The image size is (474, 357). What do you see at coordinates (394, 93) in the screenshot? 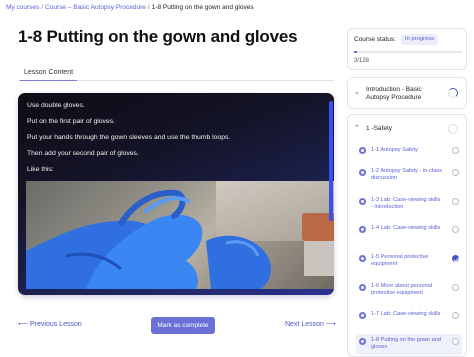
I see `section-title: Introduction - Basic Autopsy Procedure` at bounding box center [394, 93].